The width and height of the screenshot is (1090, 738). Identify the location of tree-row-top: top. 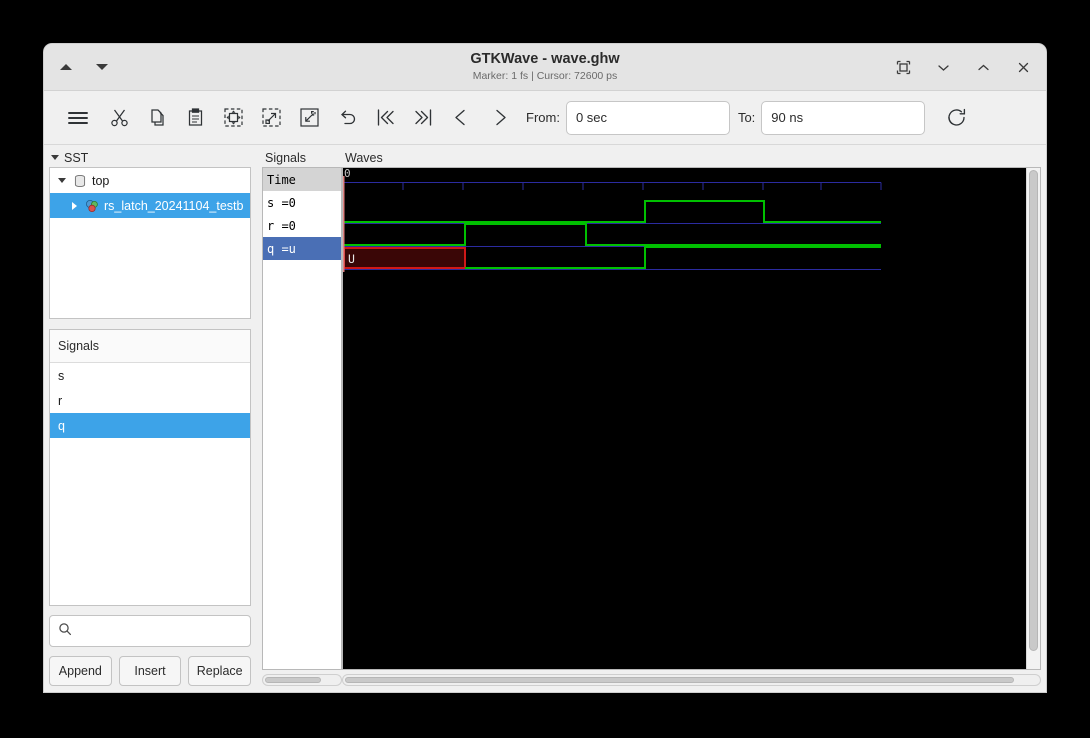
(150, 180).